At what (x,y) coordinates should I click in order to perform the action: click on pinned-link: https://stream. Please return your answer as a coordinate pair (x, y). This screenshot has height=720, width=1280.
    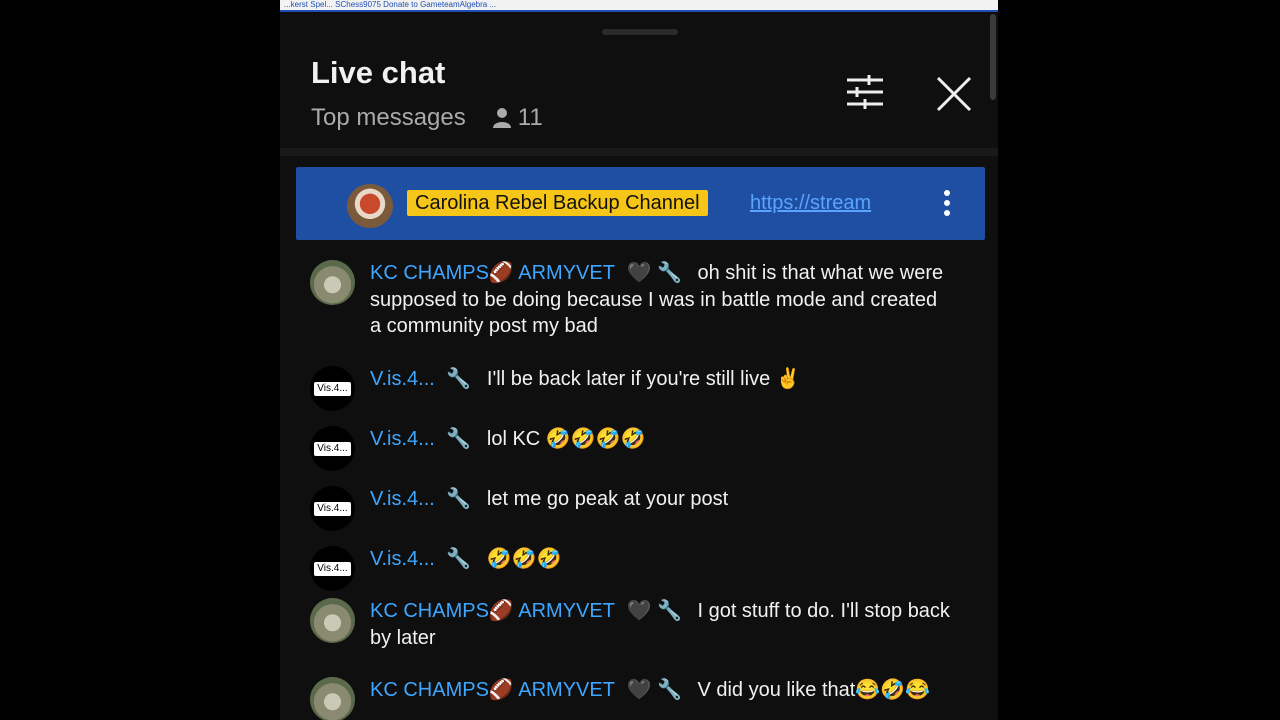
    Looking at the image, I should click on (824, 203).